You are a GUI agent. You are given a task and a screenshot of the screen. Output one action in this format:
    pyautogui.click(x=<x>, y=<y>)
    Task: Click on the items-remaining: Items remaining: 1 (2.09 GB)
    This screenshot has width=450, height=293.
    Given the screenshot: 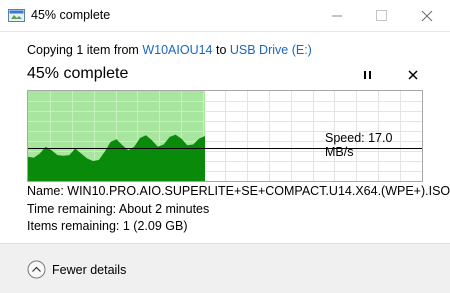 What is the action you would take?
    pyautogui.click(x=107, y=226)
    